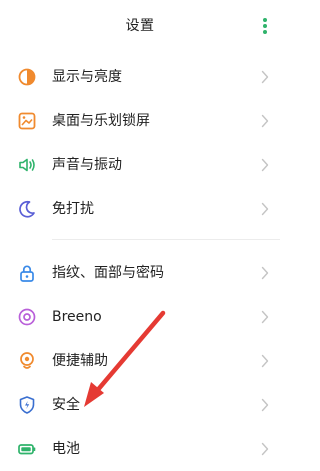 Image resolution: width=320 pixels, height=471 pixels. What do you see at coordinates (27, 449) in the screenshot?
I see `battery-icon` at bounding box center [27, 449].